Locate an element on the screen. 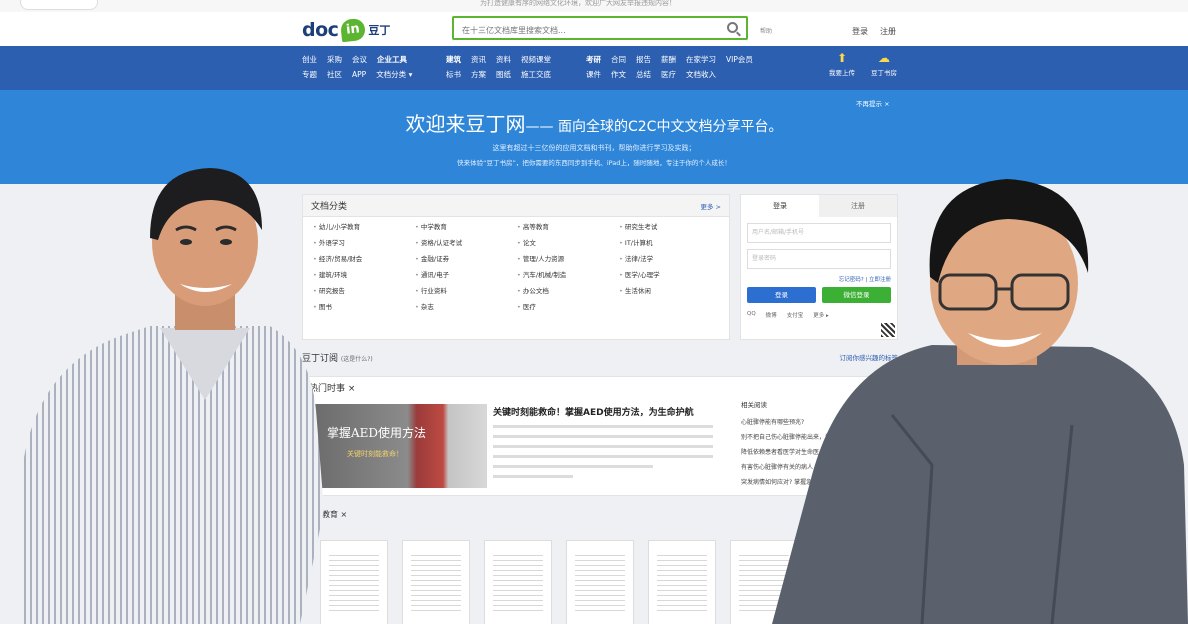 The image size is (1188, 624). category-item: 医学/心理学 is located at coordinates (670, 274).